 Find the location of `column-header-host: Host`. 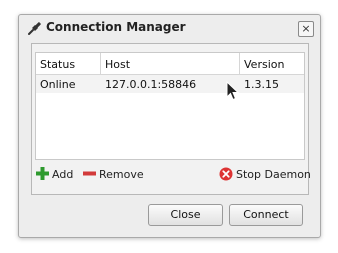

column-header-host: Host is located at coordinates (117, 64).